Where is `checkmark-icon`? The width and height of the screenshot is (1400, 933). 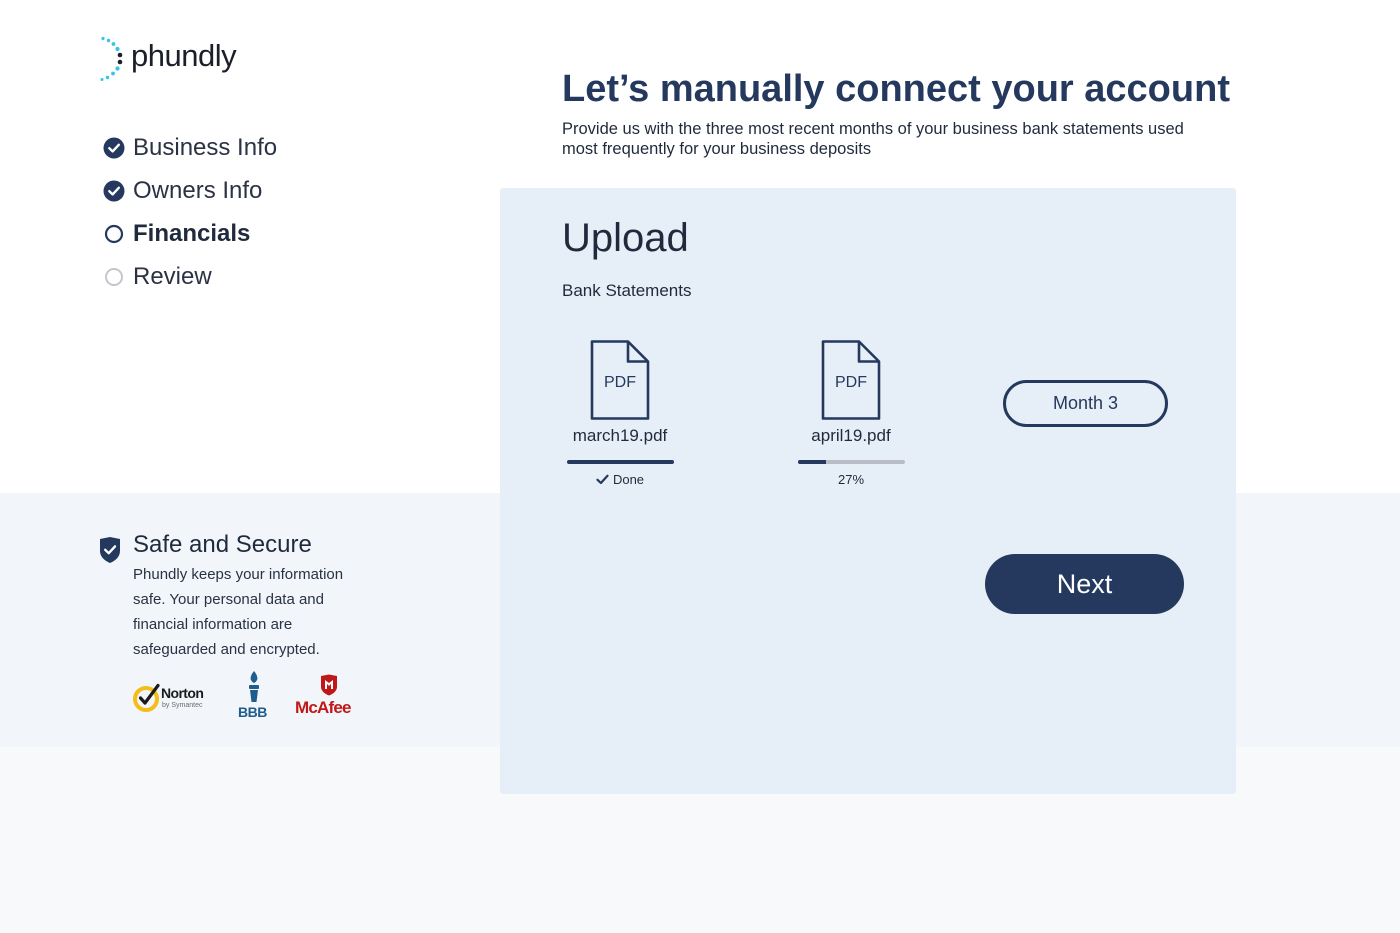 checkmark-icon is located at coordinates (602, 479).